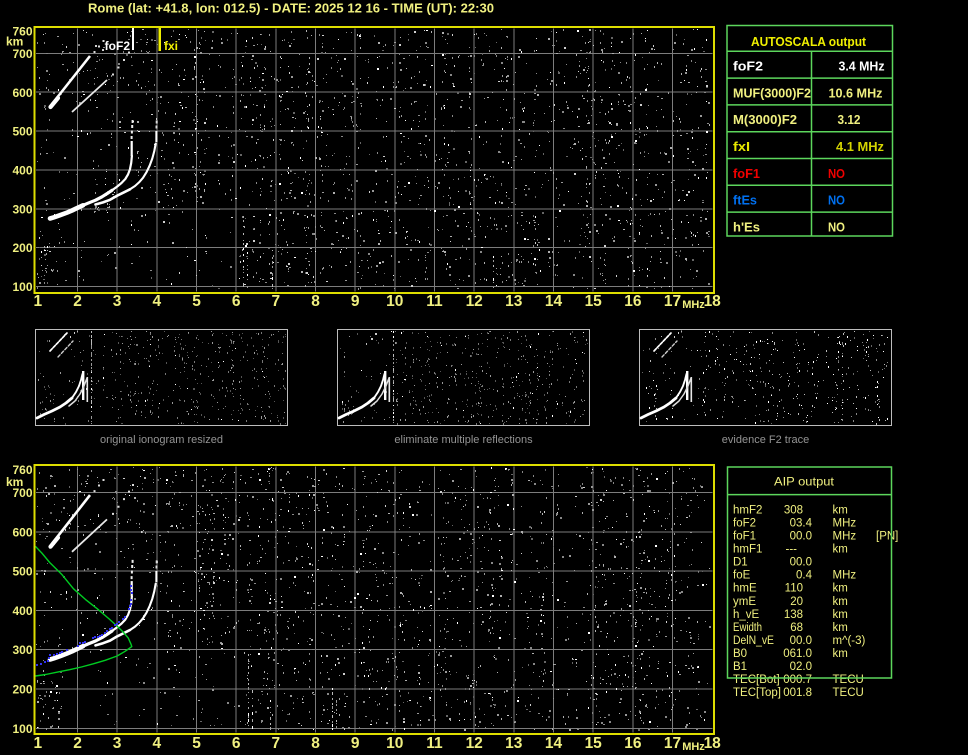 This screenshot has width=968, height=755. What do you see at coordinates (753, 641) in the screenshot?
I see `svg-text: DelN_vE` at bounding box center [753, 641].